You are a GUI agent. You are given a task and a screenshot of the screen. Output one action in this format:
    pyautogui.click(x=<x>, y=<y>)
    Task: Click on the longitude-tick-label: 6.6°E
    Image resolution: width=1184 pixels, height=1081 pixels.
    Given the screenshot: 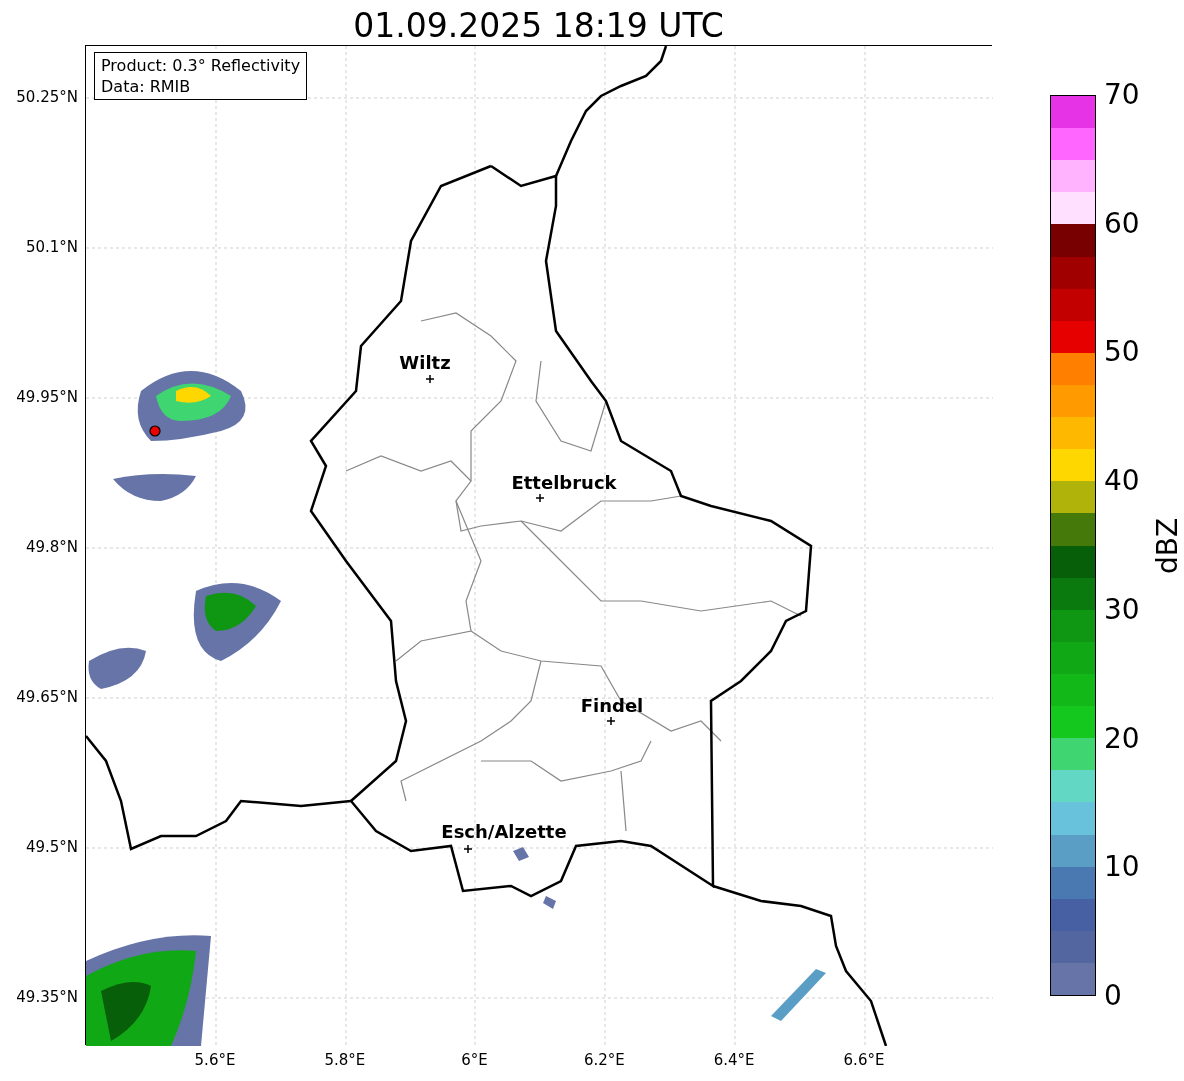 What is the action you would take?
    pyautogui.click(x=864, y=1060)
    